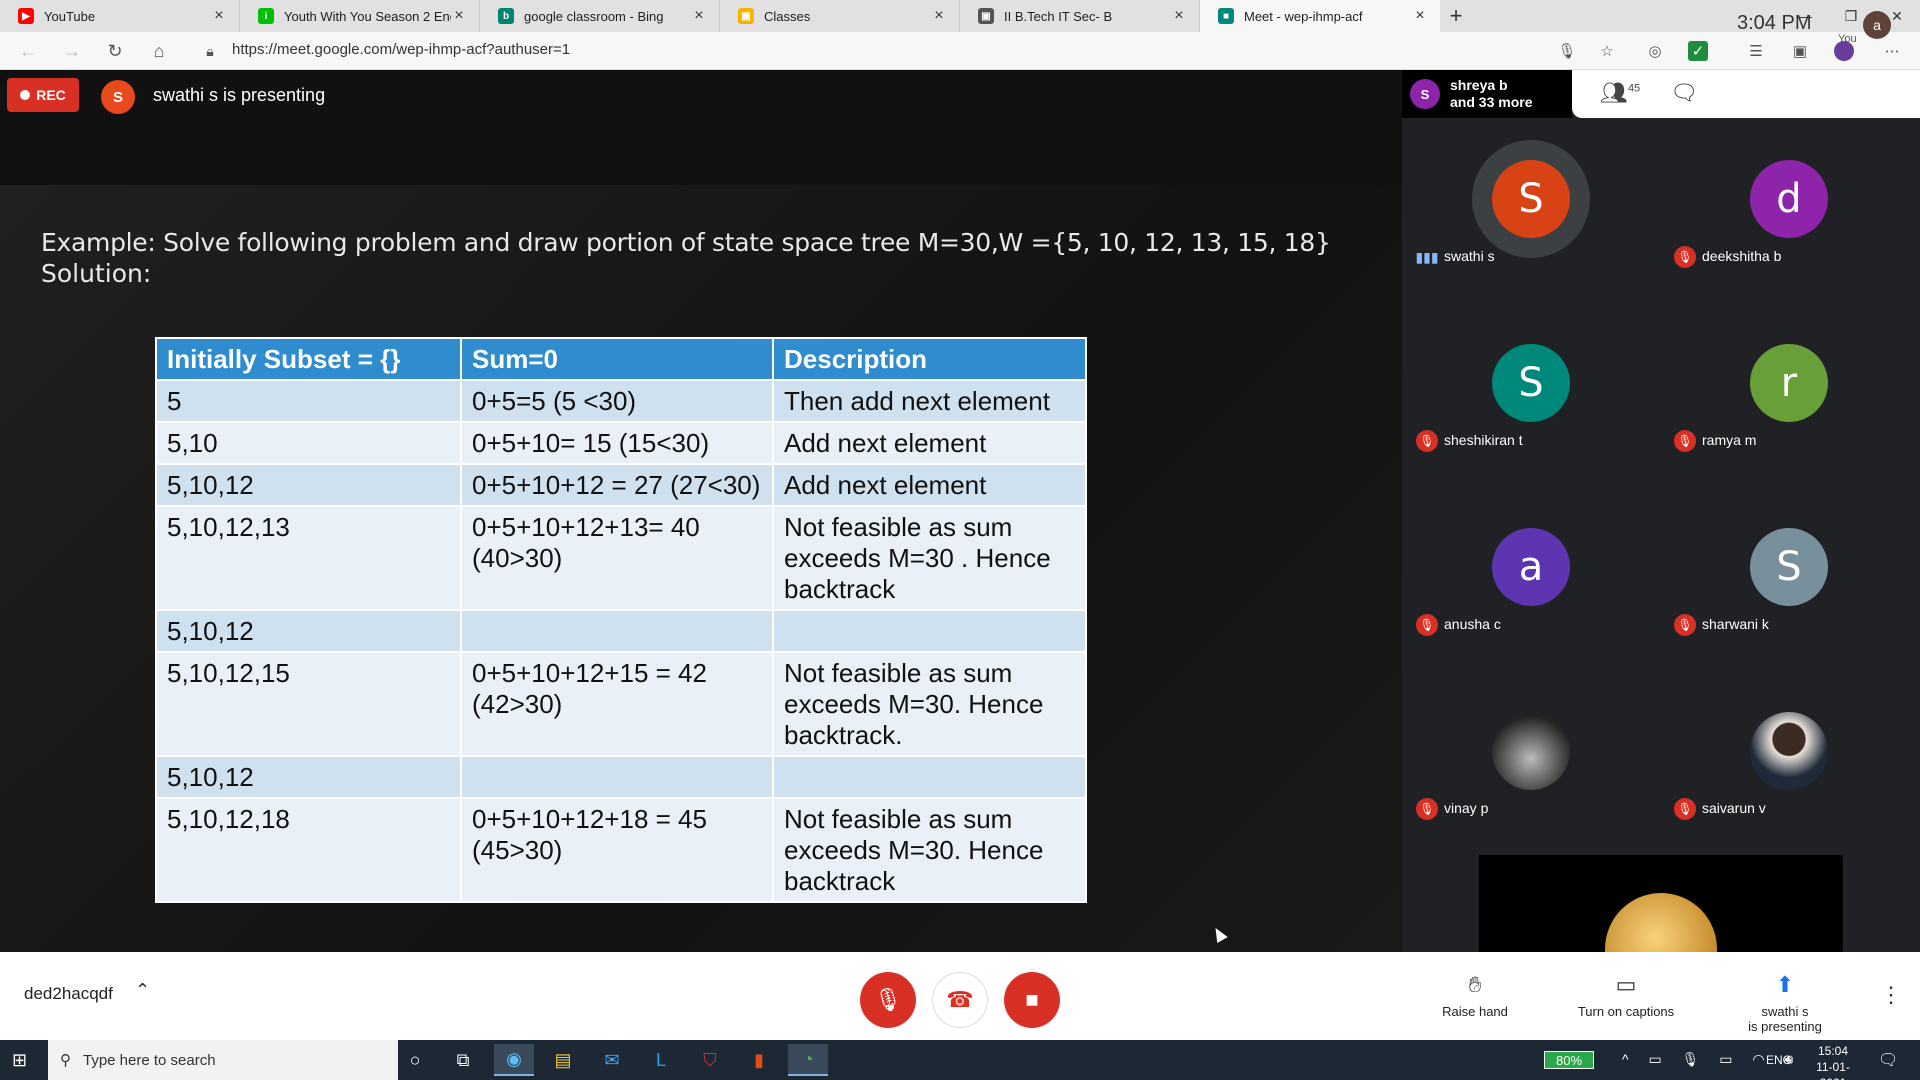 The width and height of the screenshot is (1920, 1080). What do you see at coordinates (1531, 209) in the screenshot?
I see `participant-tile: S ▮▮▮ swathi s` at bounding box center [1531, 209].